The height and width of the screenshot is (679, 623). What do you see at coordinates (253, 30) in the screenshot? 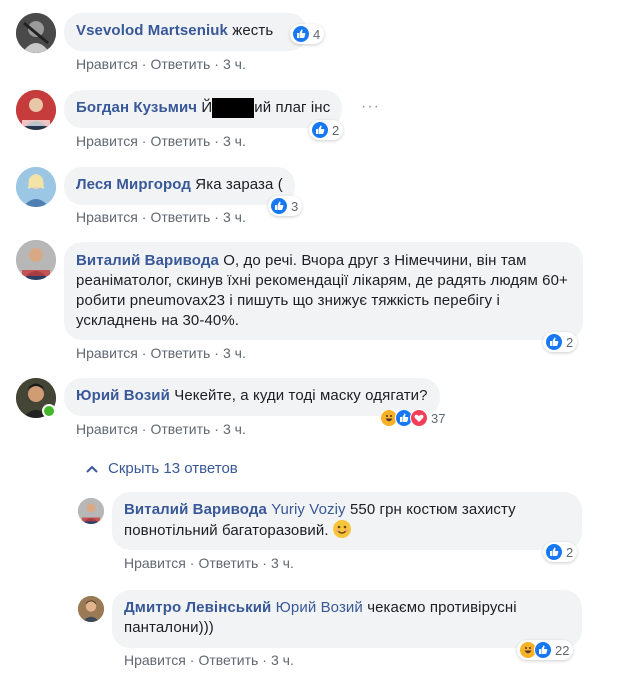
I see `comment-text: жесть` at bounding box center [253, 30].